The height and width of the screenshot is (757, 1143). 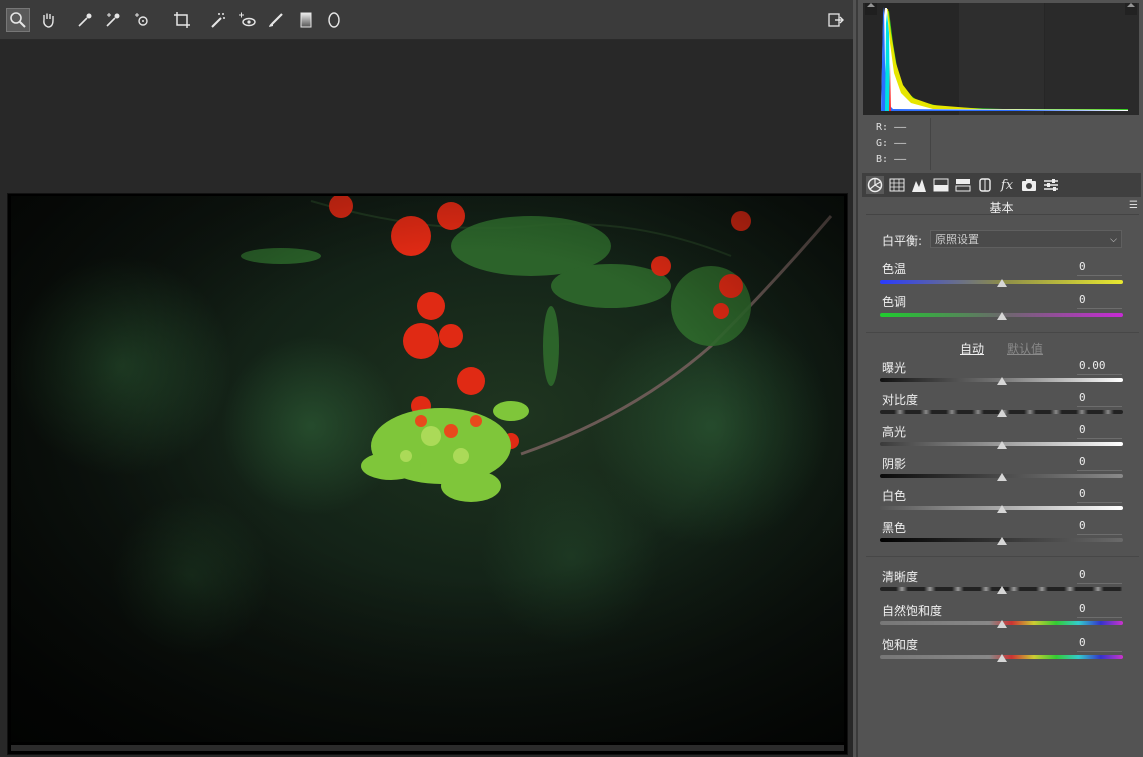 I want to click on tools-toolbar, so click(x=426, y=20).